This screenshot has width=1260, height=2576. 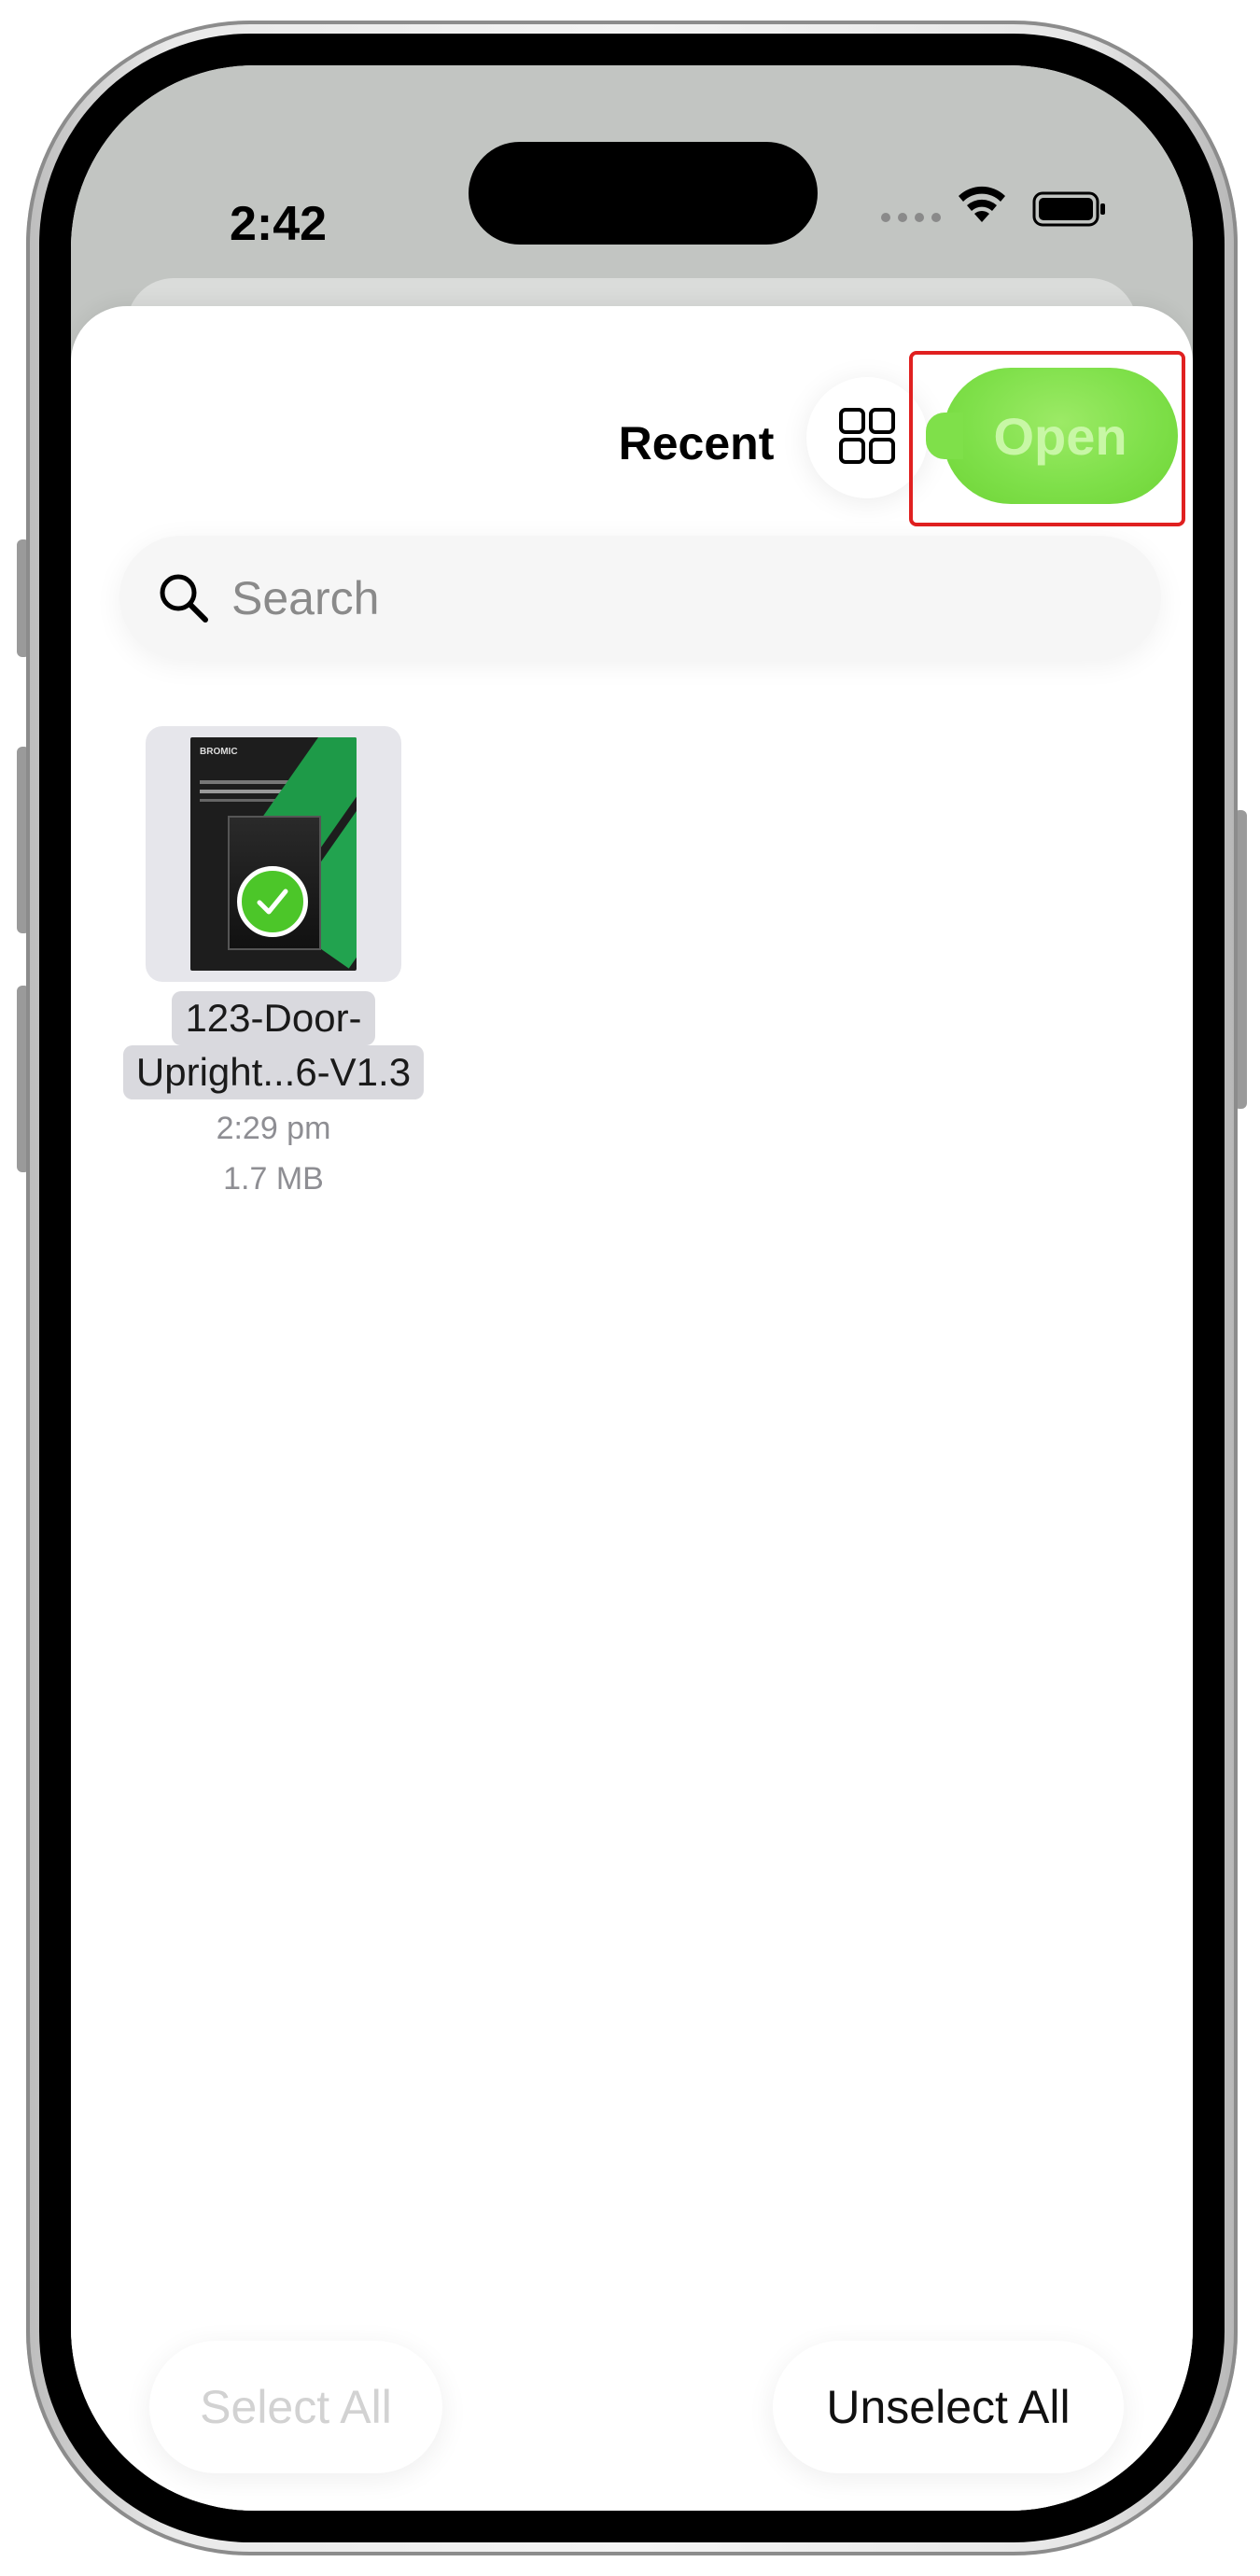 What do you see at coordinates (696, 443) in the screenshot?
I see `sheet-title: Recent` at bounding box center [696, 443].